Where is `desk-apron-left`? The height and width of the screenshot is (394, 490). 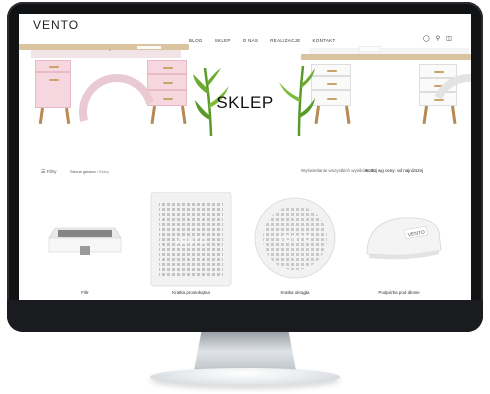 desk-apron-left is located at coordinates (106, 54).